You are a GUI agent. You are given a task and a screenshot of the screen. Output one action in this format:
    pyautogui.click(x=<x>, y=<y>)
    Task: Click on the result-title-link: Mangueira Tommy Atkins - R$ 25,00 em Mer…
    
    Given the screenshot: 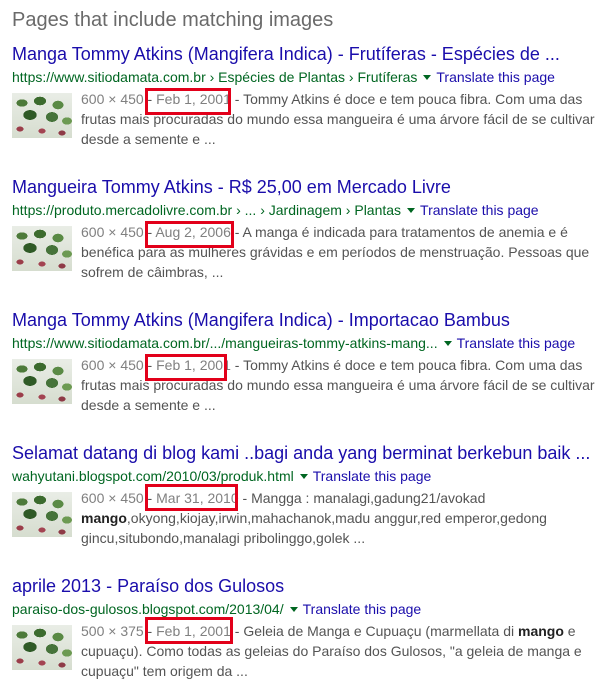 What is the action you would take?
    pyautogui.click(x=308, y=187)
    